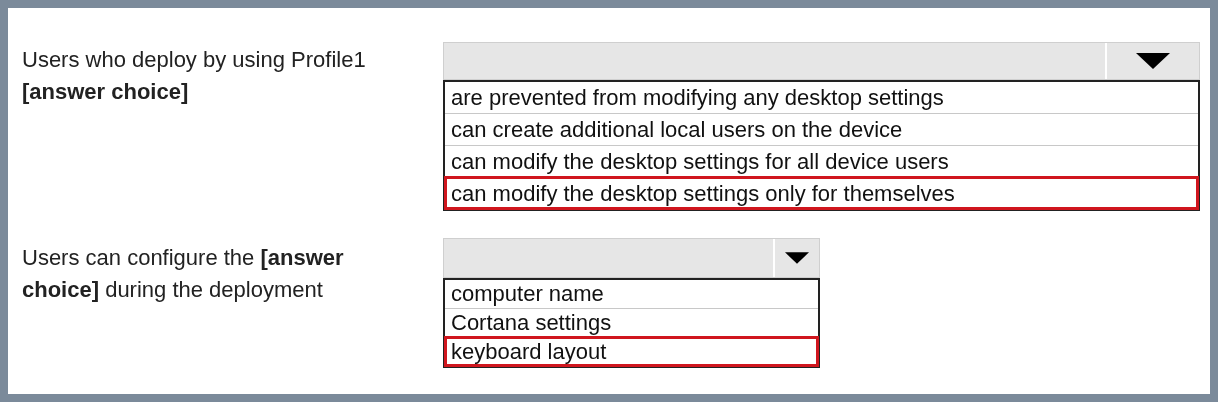 This screenshot has height=402, width=1218. Describe the element at coordinates (821, 161) in the screenshot. I see `dropdown-option: can modify the desktop settings for all device users` at that location.